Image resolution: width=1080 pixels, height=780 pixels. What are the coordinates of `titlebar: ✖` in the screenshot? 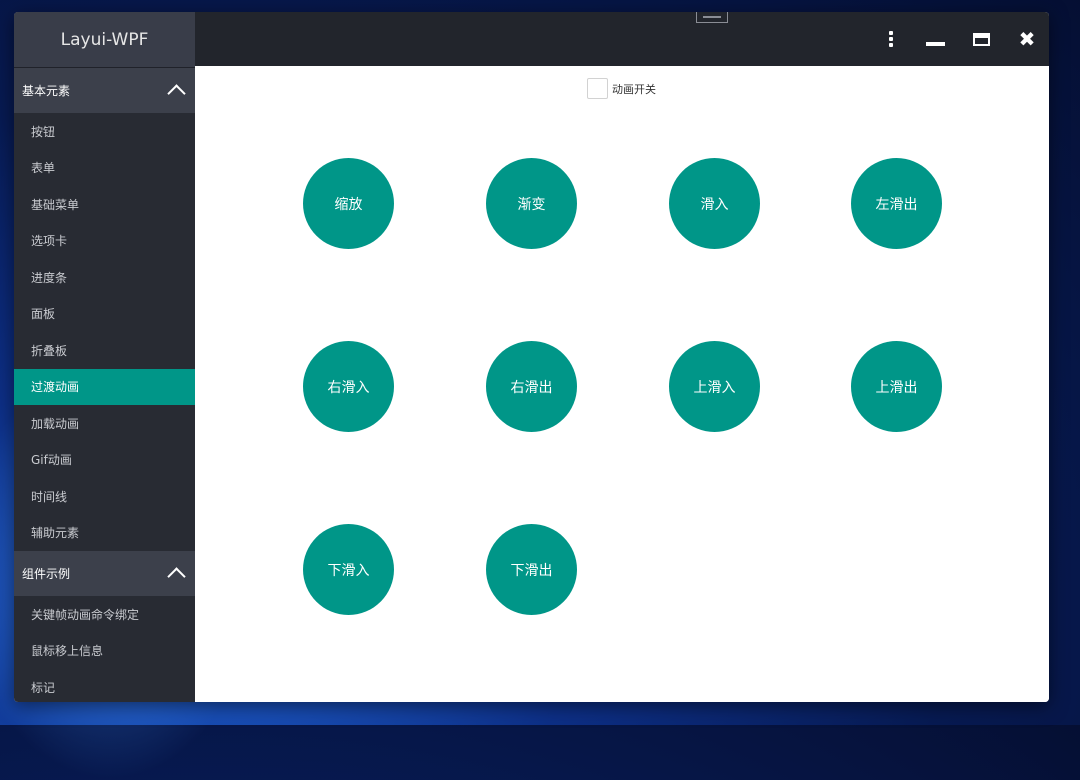 It's located at (622, 39).